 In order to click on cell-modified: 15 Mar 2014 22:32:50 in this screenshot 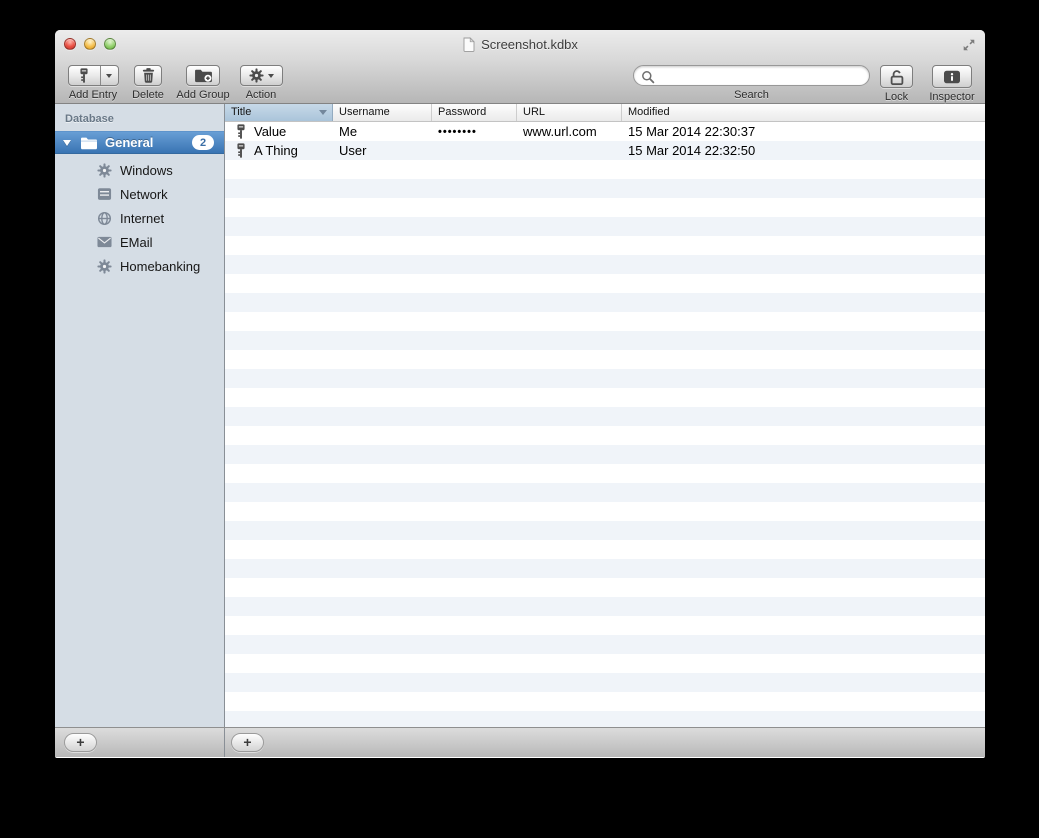, I will do `click(692, 150)`.